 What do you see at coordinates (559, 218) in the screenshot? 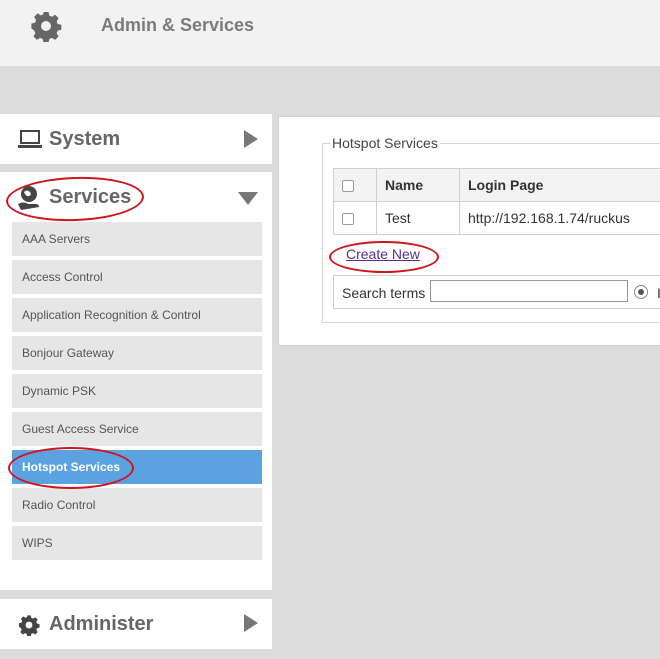
I see `cell-login-page: http://192.168.1.74/ruckus` at bounding box center [559, 218].